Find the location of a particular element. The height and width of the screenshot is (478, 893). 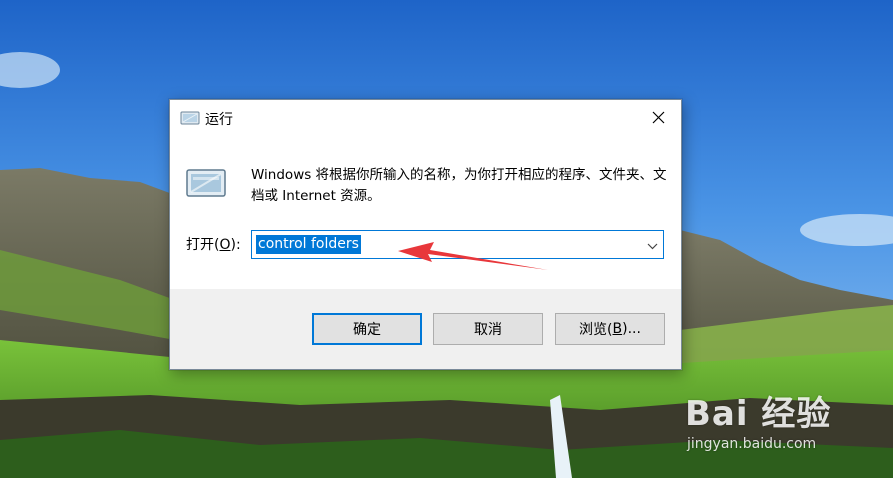

close-button is located at coordinates (658, 118).